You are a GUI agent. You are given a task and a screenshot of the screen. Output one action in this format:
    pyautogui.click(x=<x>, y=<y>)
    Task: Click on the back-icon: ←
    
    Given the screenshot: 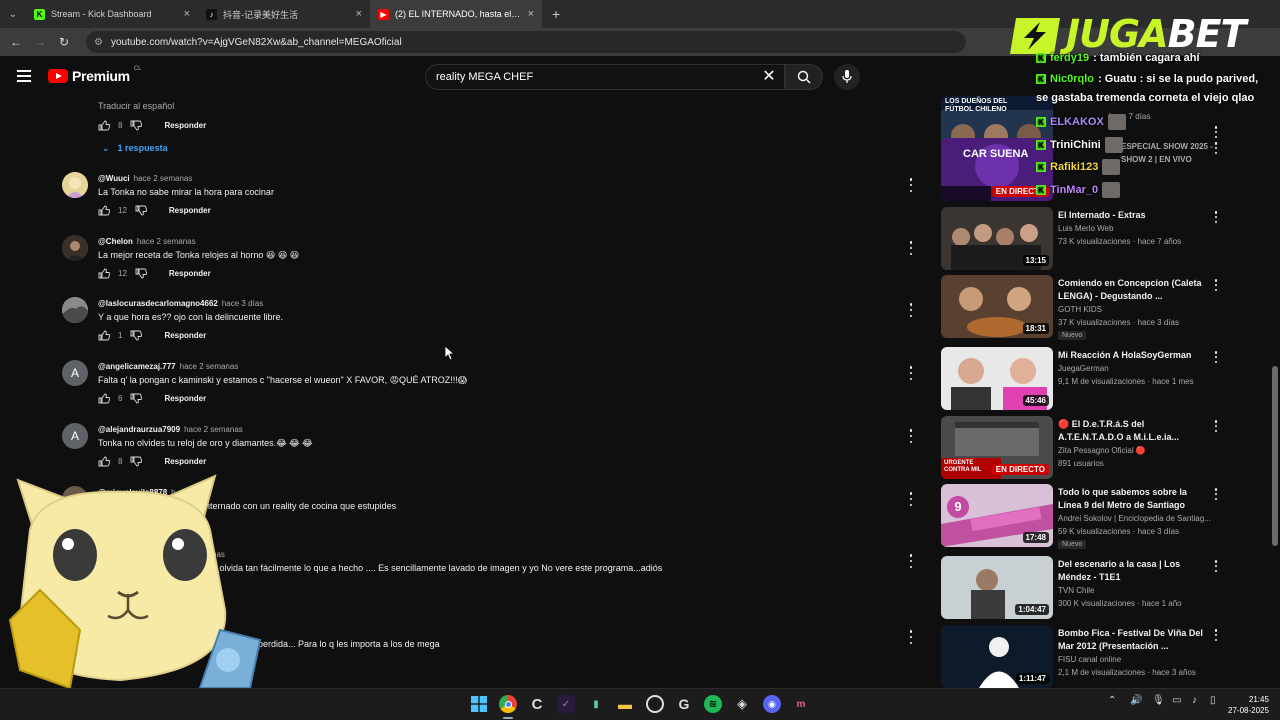 What is the action you would take?
    pyautogui.click(x=16, y=42)
    